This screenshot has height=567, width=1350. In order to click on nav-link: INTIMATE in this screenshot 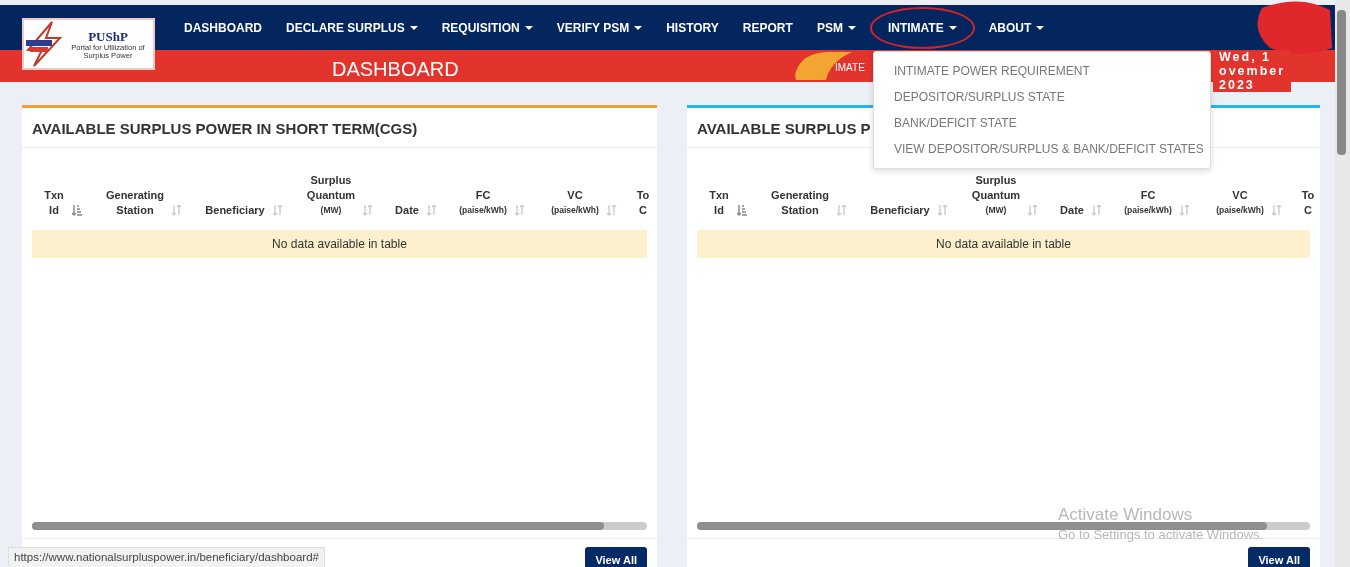, I will do `click(922, 27)`.